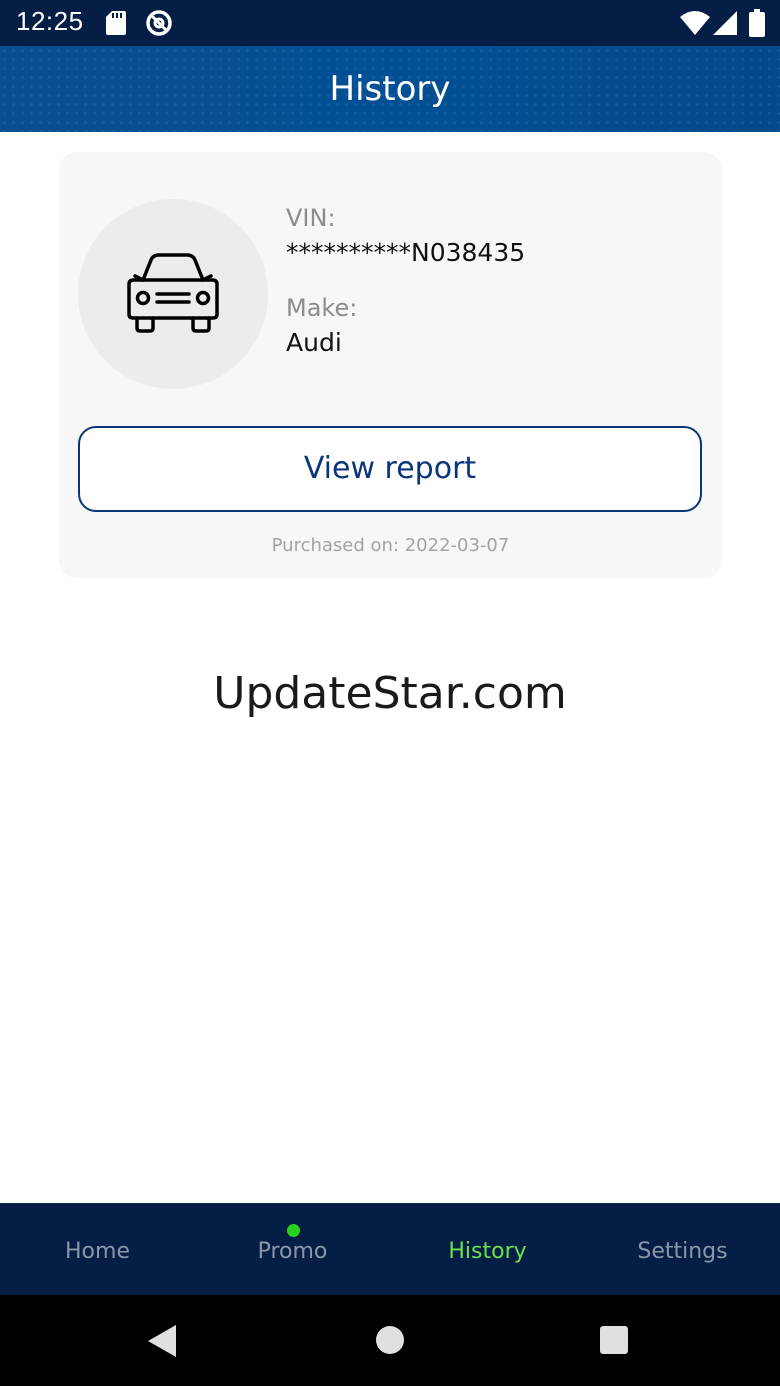  I want to click on promo-notification-dot, so click(293, 1230).